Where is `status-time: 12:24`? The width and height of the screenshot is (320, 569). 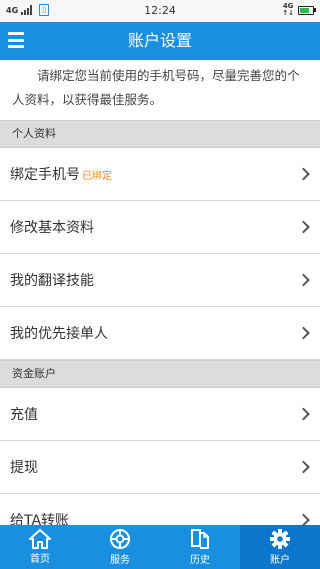 status-time: 12:24 is located at coordinates (160, 10).